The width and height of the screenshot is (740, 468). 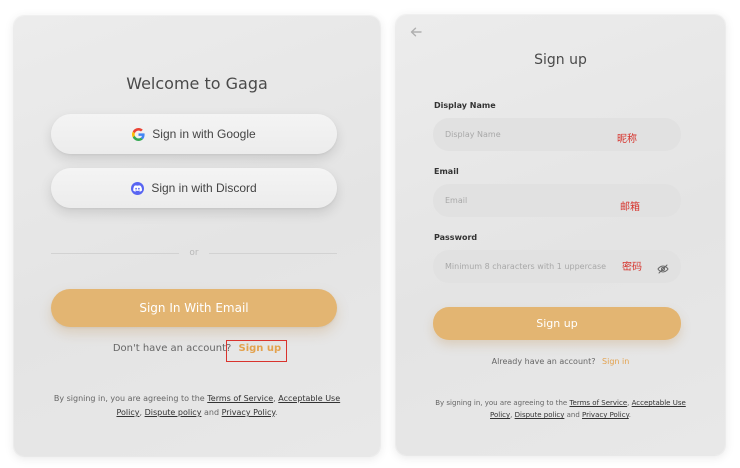 I want to click on email-field, so click(x=557, y=200).